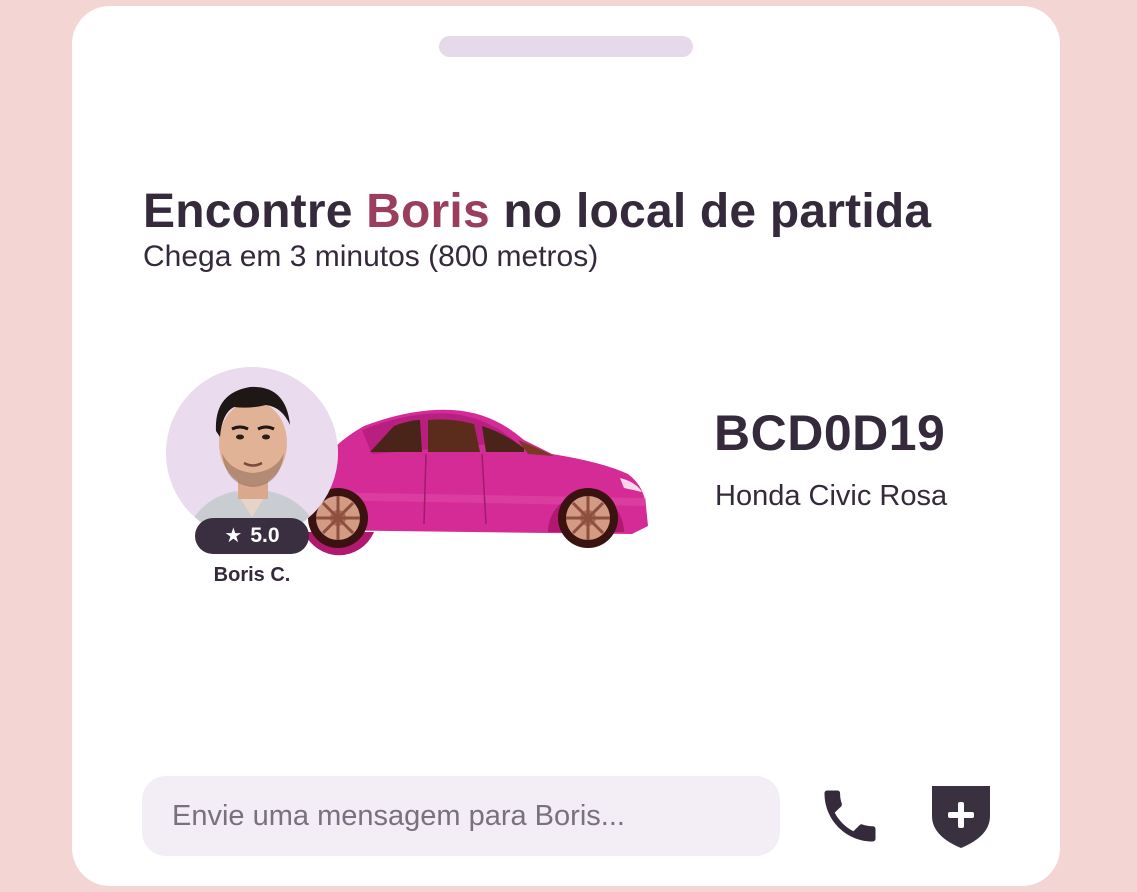 The image size is (1137, 892). I want to click on message-input, so click(461, 816).